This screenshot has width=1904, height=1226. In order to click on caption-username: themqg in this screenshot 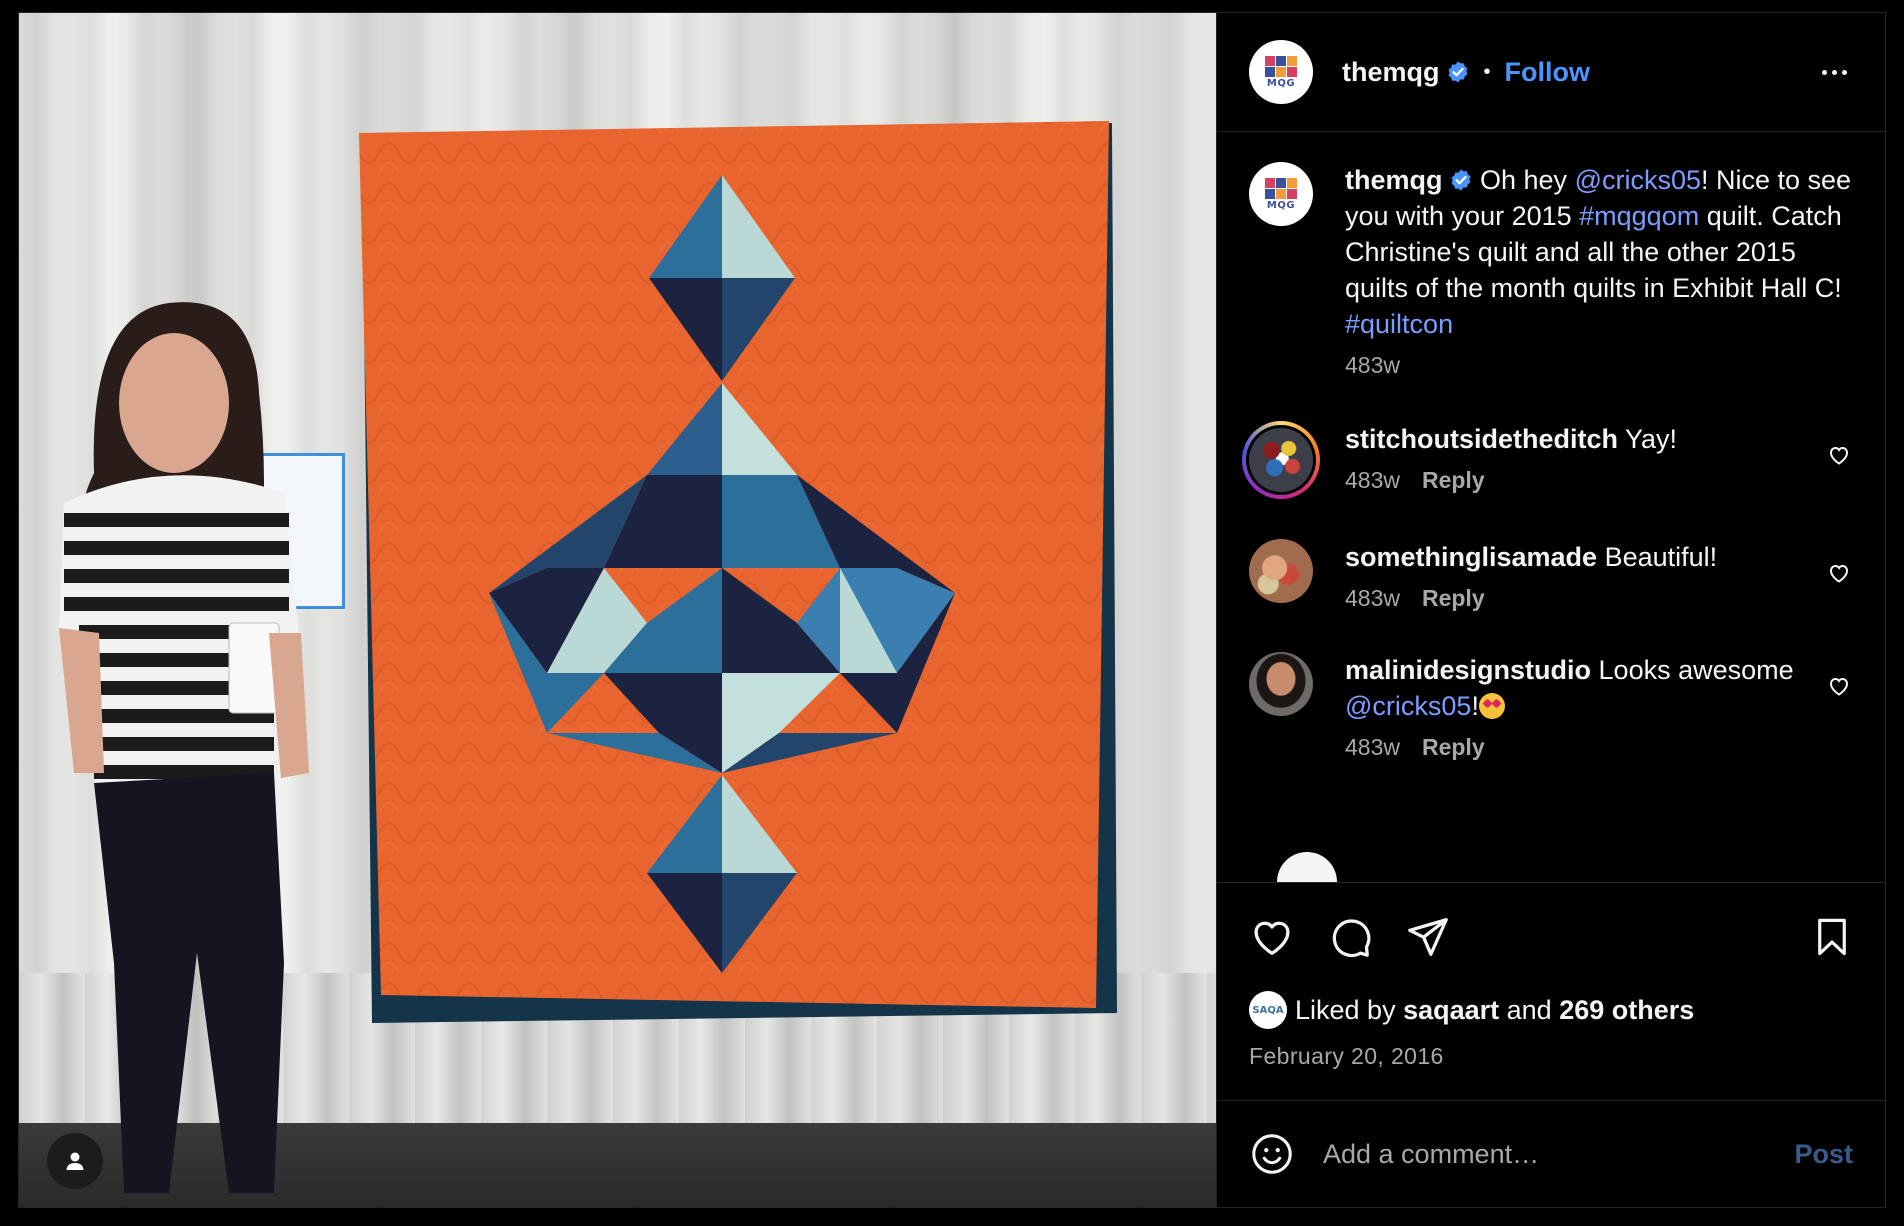, I will do `click(1394, 180)`.